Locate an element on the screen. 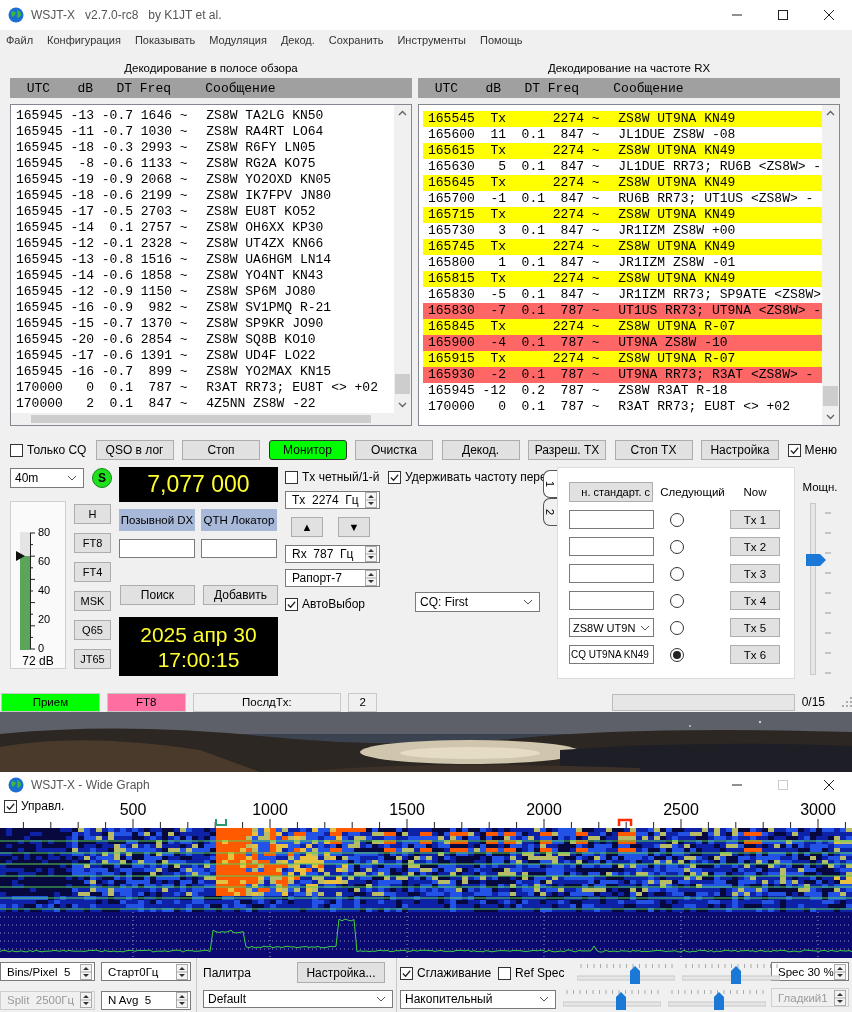 The height and width of the screenshot is (1012, 852). menu-item: Файл is located at coordinates (20, 40).